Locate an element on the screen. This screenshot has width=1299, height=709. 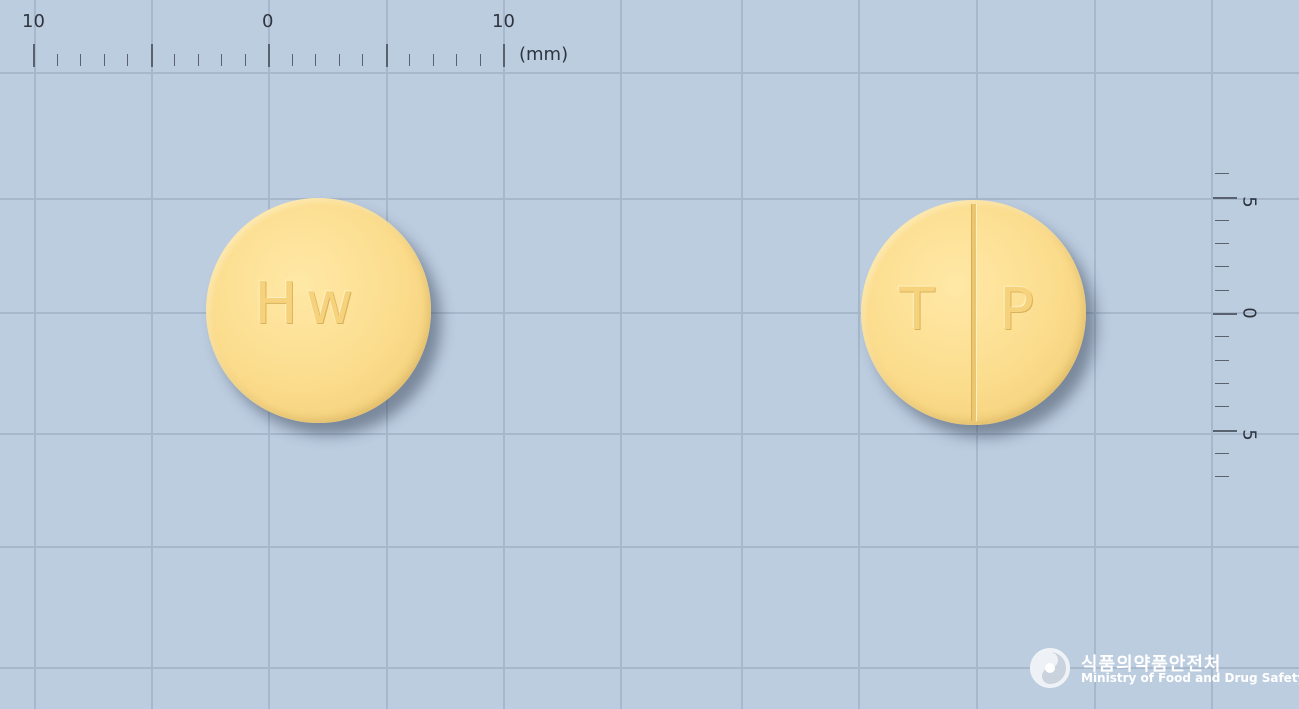
top-ruler-label-left: 10 is located at coordinates (33, 21).